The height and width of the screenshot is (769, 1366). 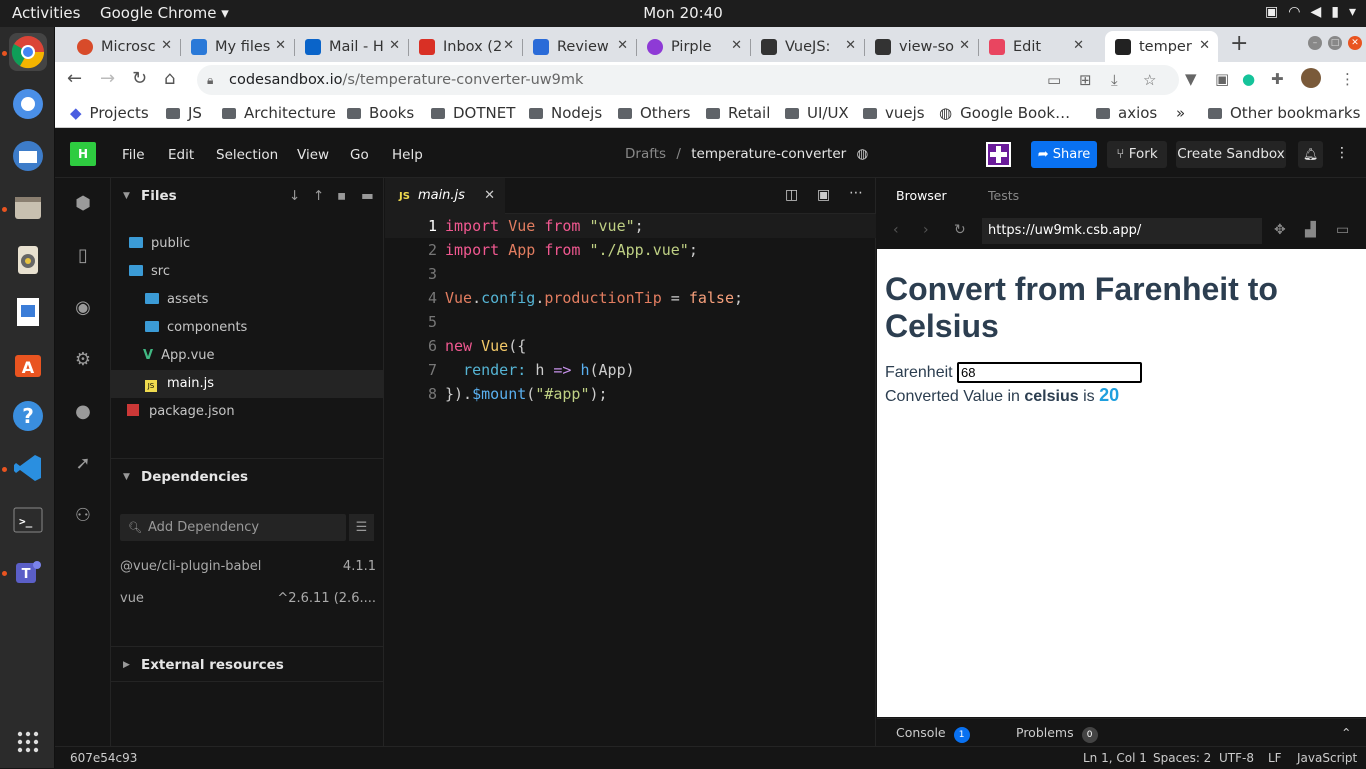 I want to click on teams-tray-icon: ▣, so click(x=1271, y=12).